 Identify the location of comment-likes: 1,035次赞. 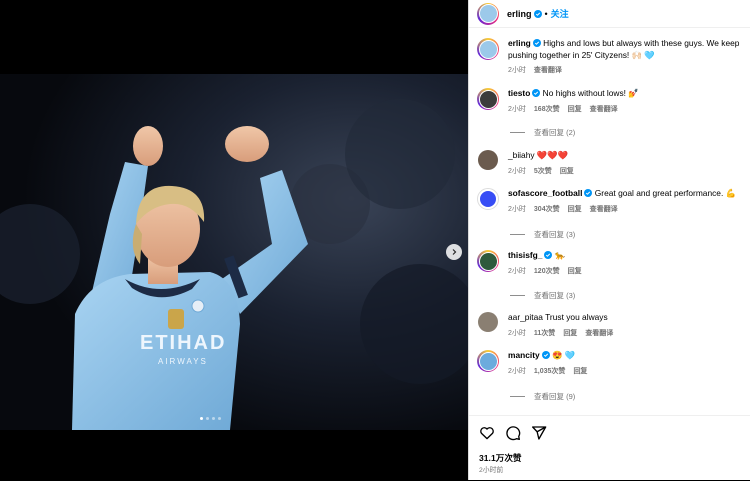
(550, 371).